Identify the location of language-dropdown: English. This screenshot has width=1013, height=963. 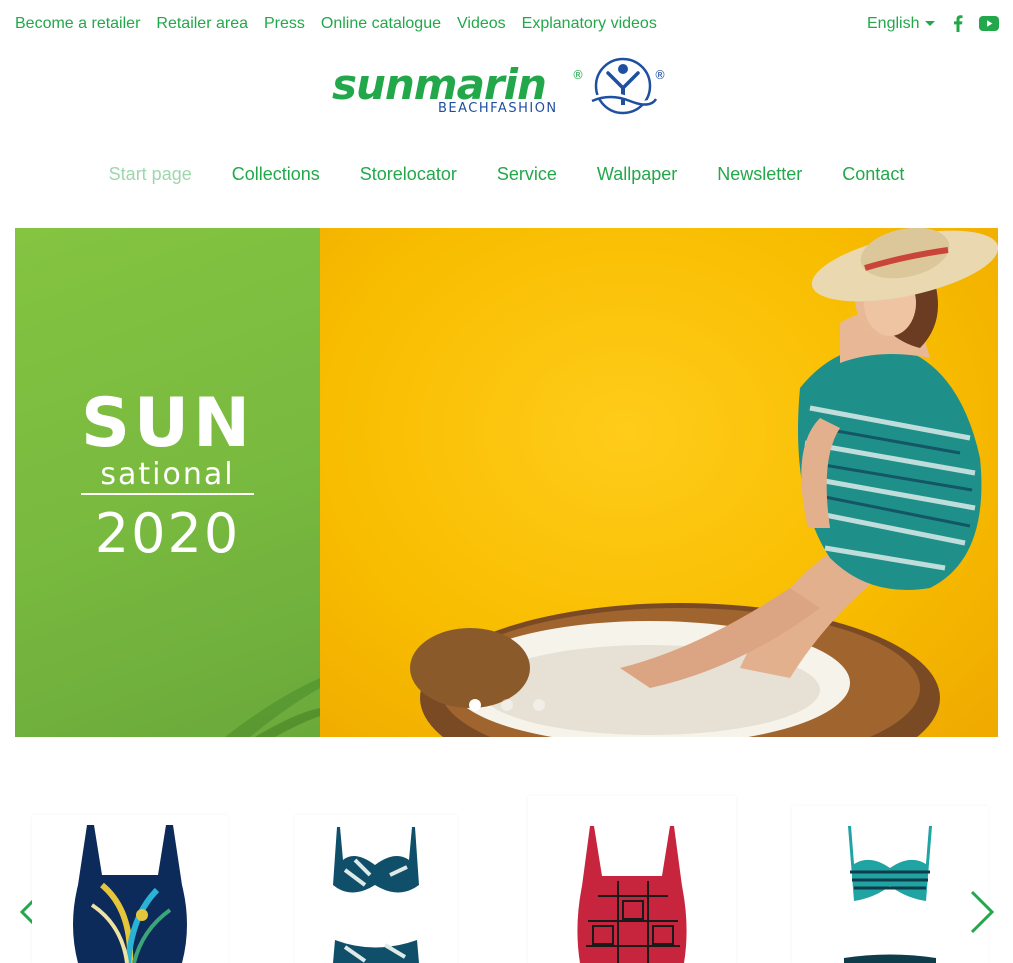
(901, 24).